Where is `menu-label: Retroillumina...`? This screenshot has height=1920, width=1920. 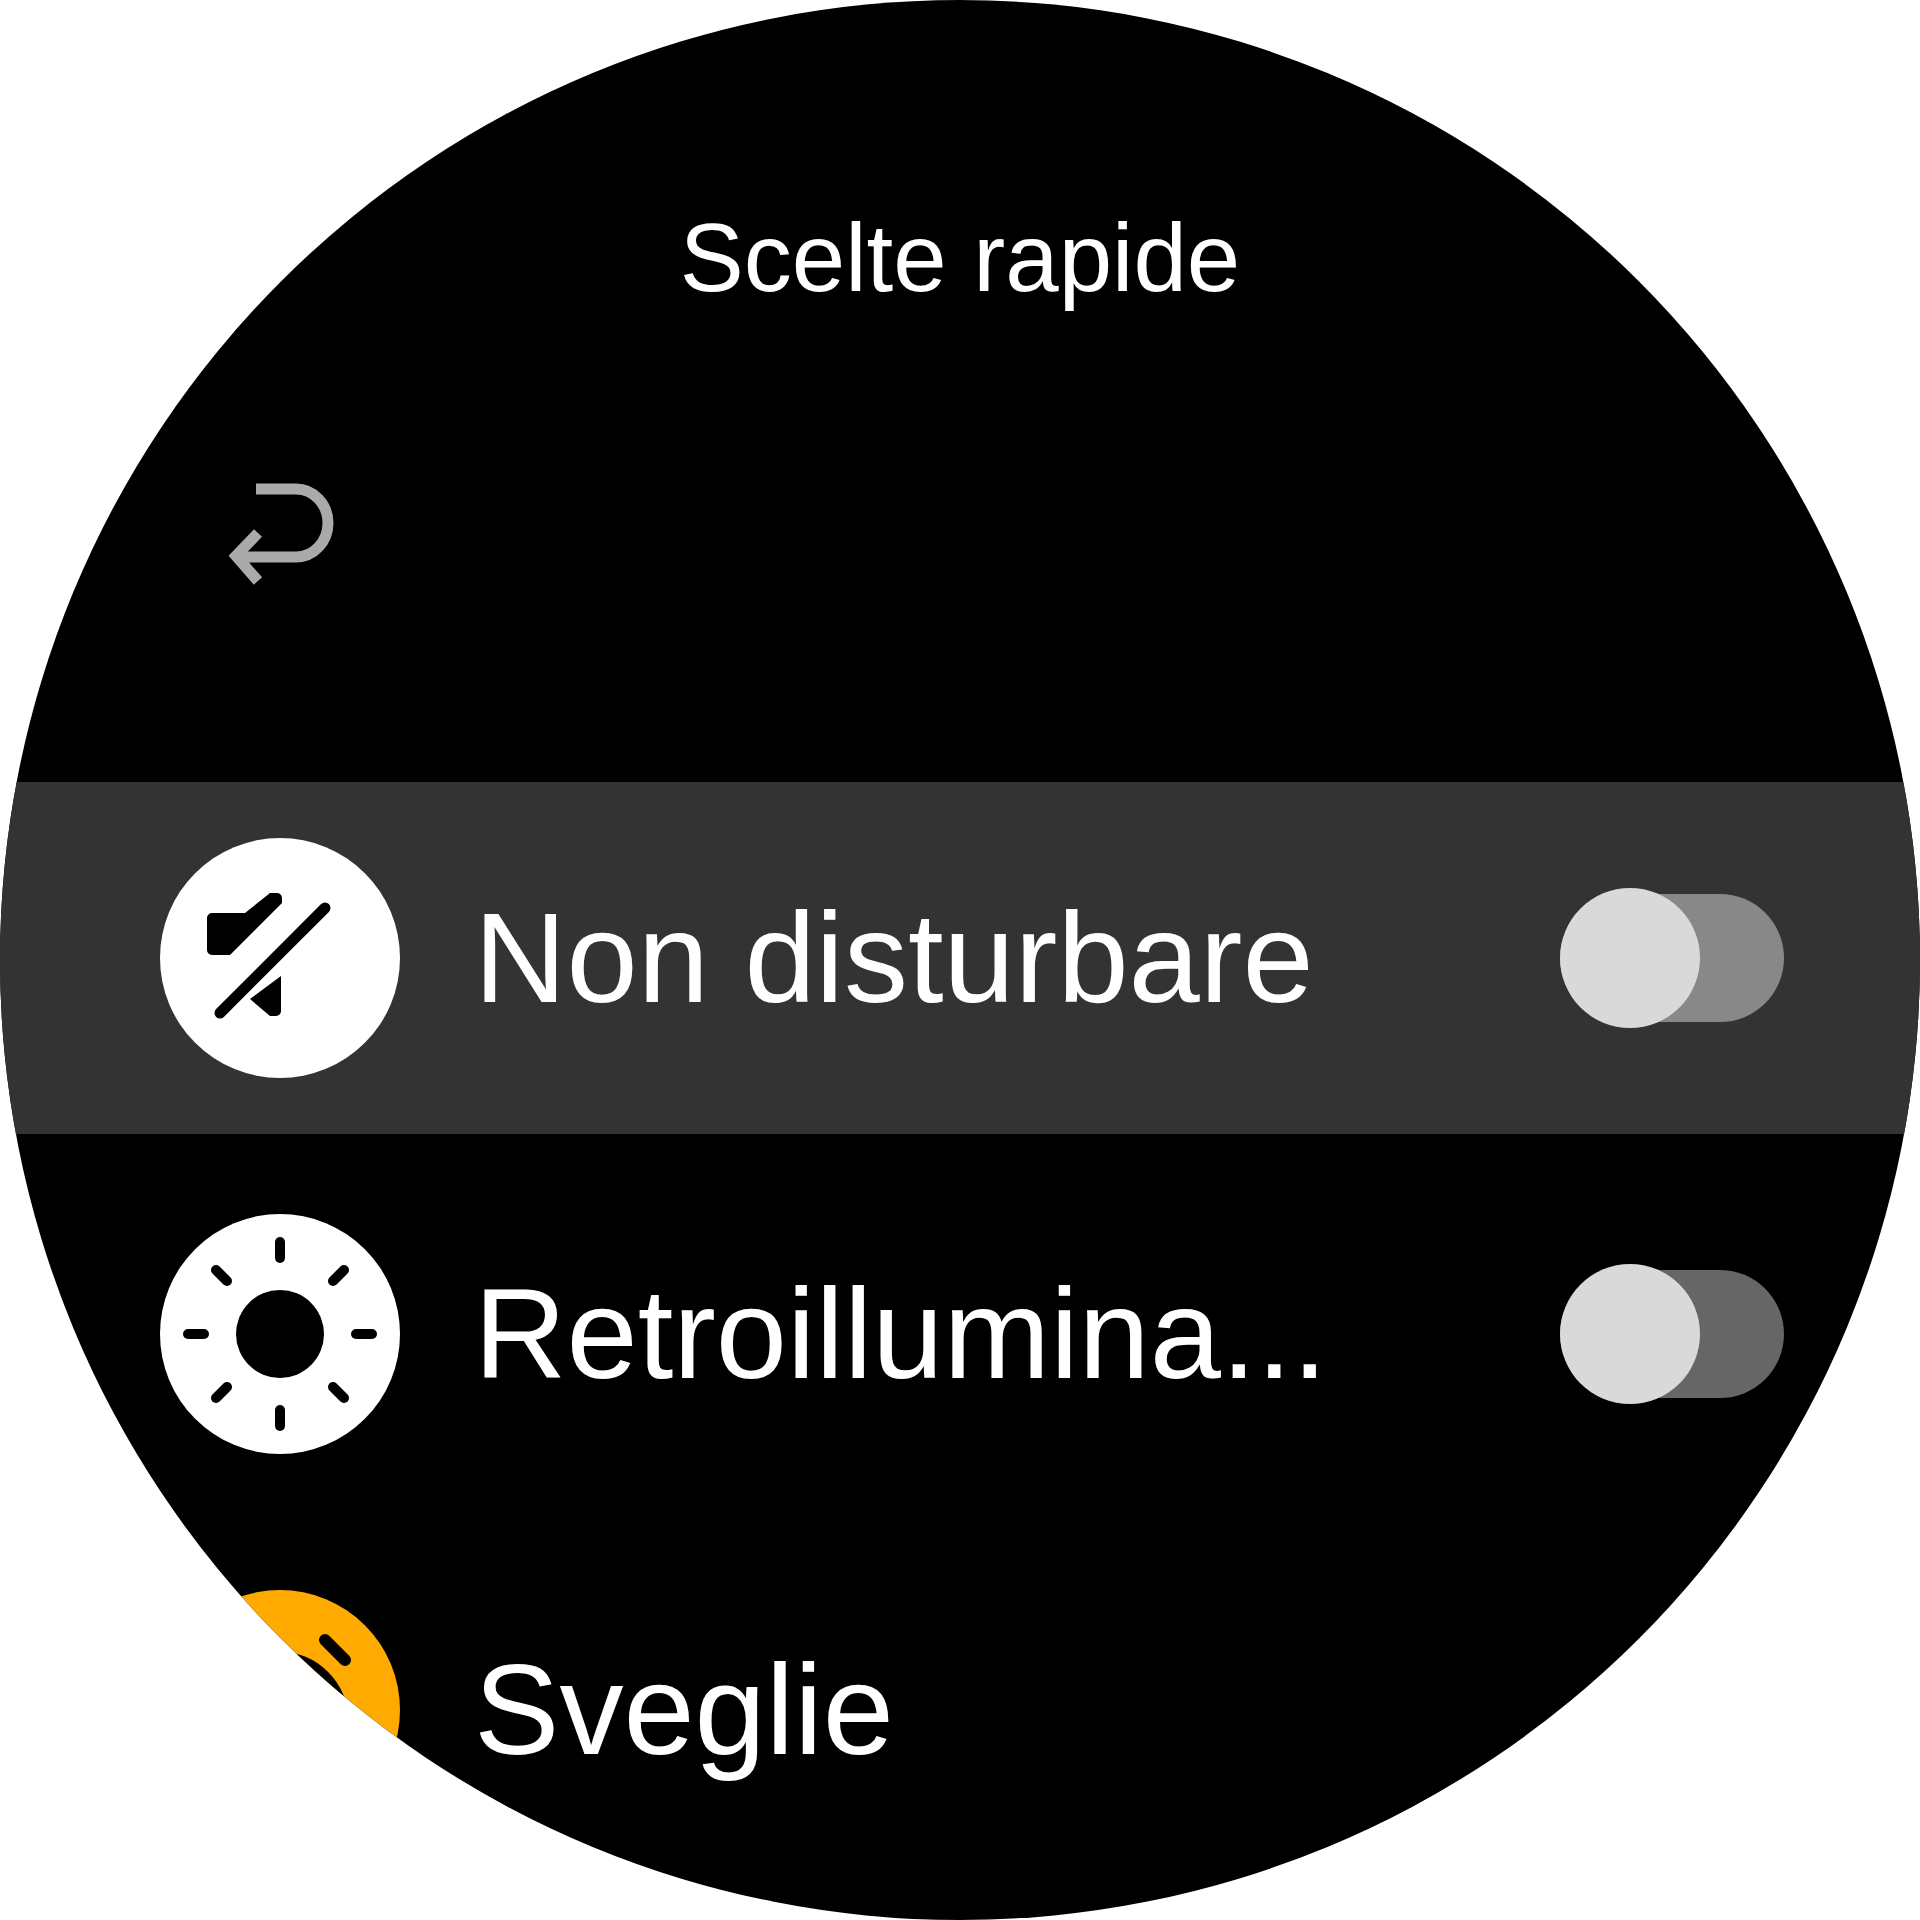 menu-label: Retroillumina... is located at coordinates (901, 1334).